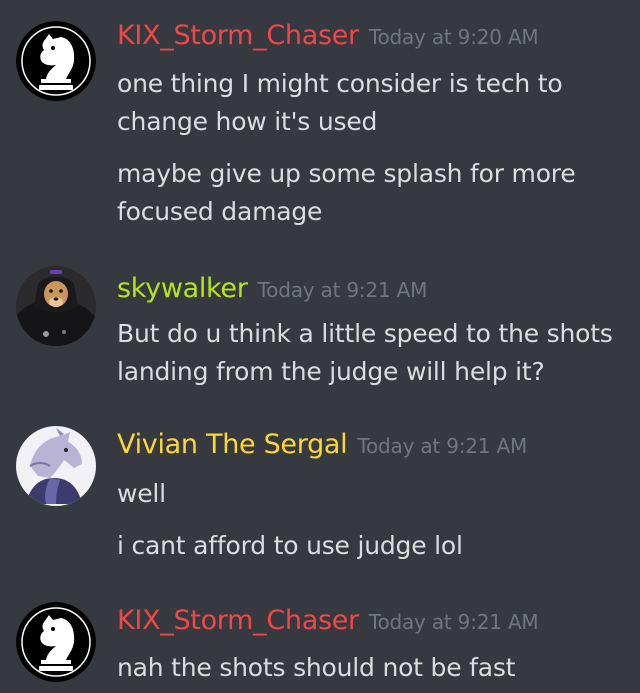 This screenshot has width=640, height=693. I want to click on message-text: well, so click(141, 493).